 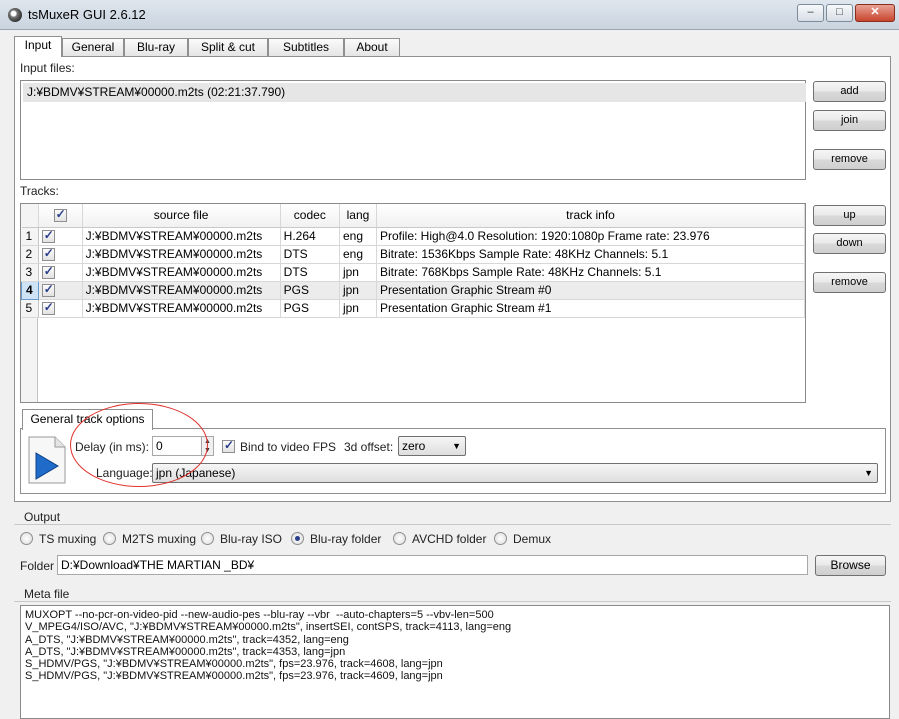 I want to click on row-number: 5, so click(x=30, y=308).